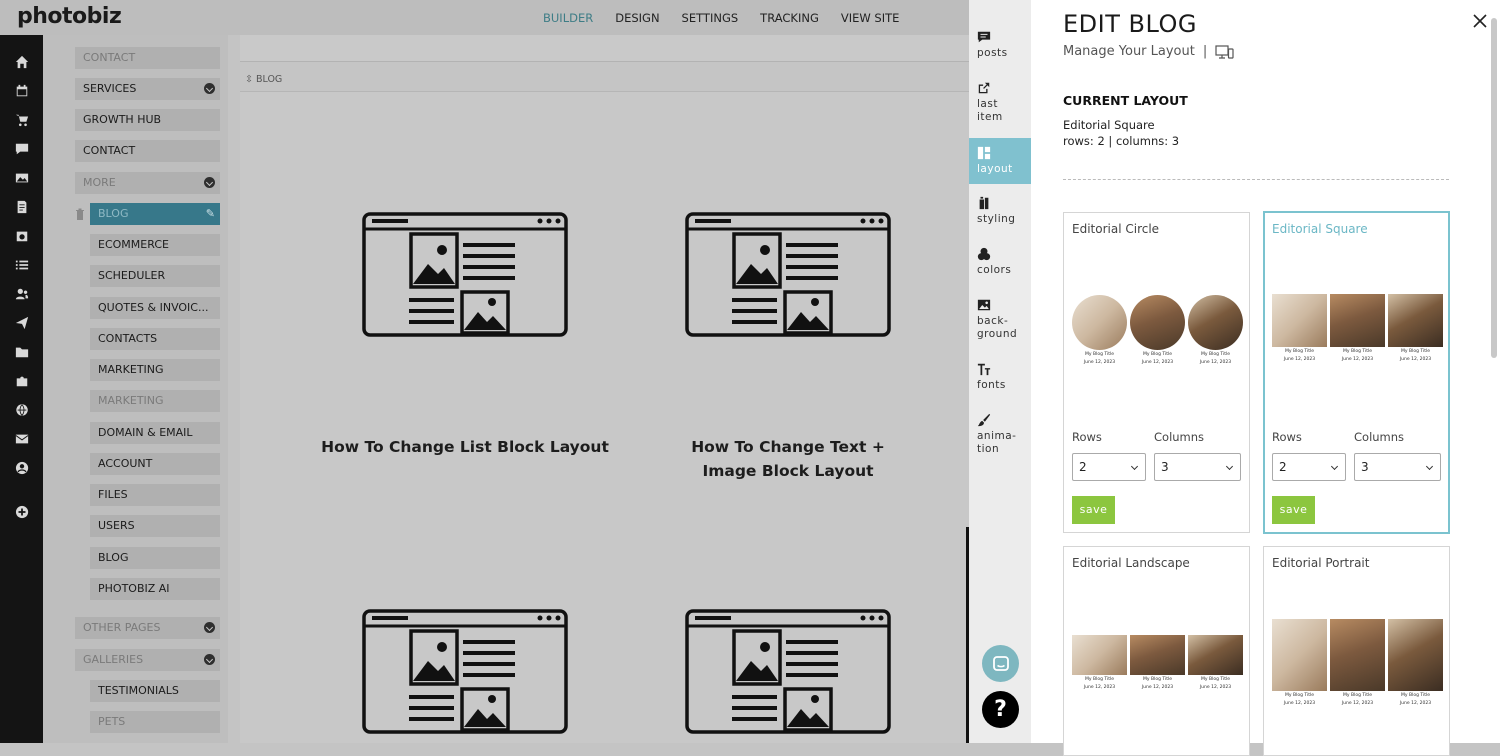 This screenshot has height=756, width=1500. What do you see at coordinates (147, 89) in the screenshot?
I see `page-item: SERVICES` at bounding box center [147, 89].